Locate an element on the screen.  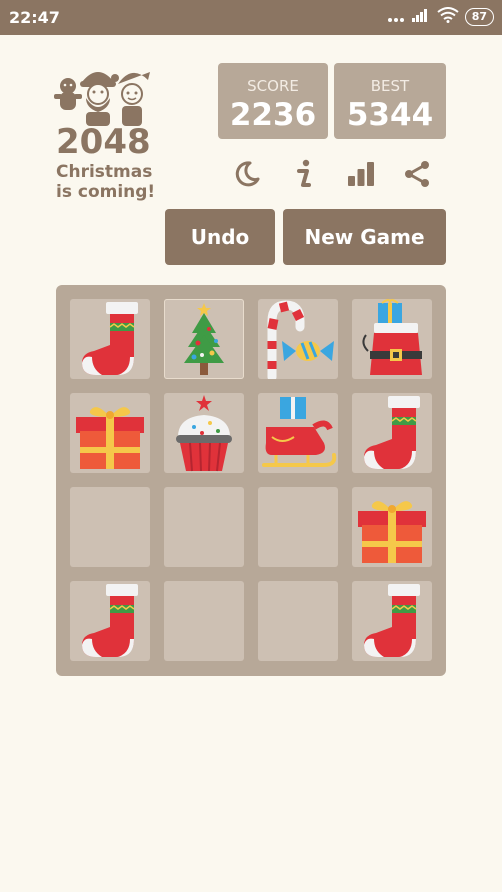
wifi-icon is located at coordinates (448, 17).